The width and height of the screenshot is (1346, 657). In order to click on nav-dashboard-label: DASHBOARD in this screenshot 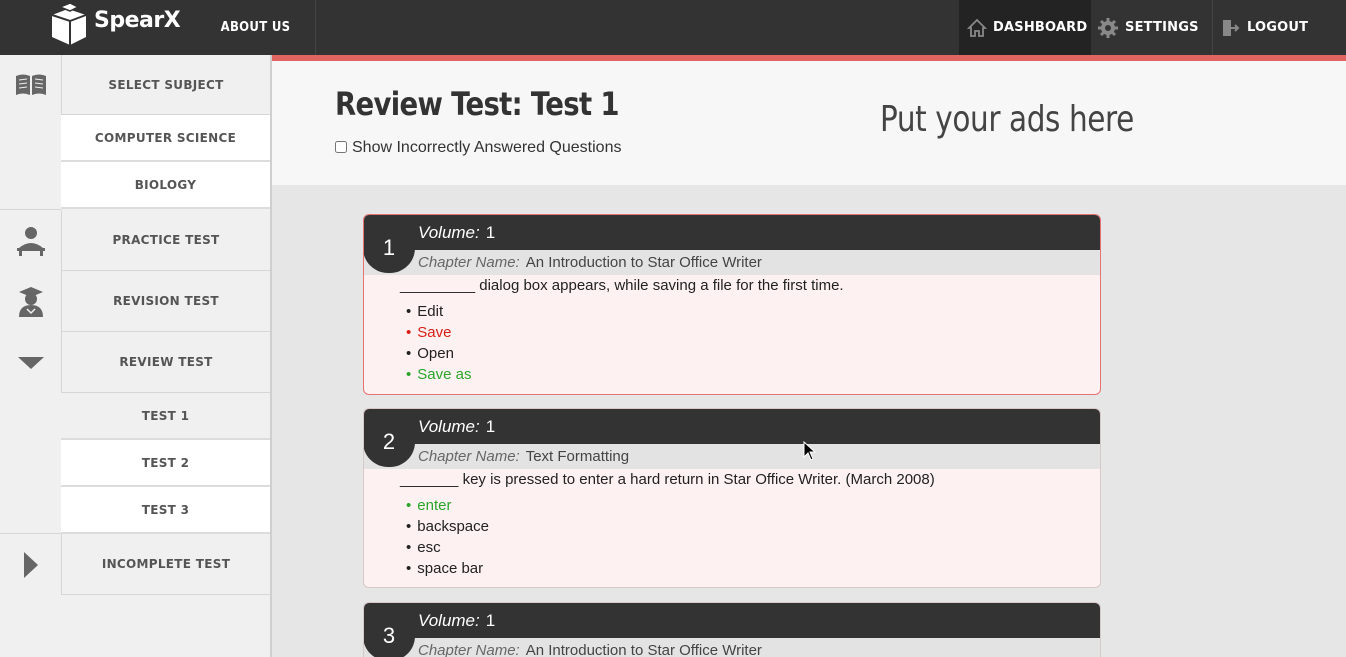, I will do `click(1040, 27)`.